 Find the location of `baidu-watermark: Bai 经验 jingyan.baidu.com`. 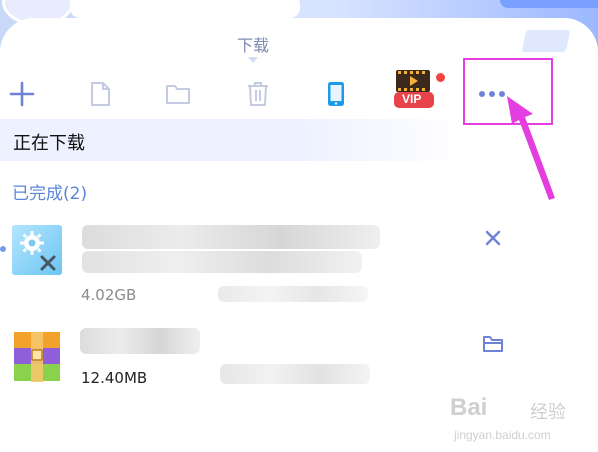

baidu-watermark: Bai 经验 jingyan.baidu.com is located at coordinates (524, 423).